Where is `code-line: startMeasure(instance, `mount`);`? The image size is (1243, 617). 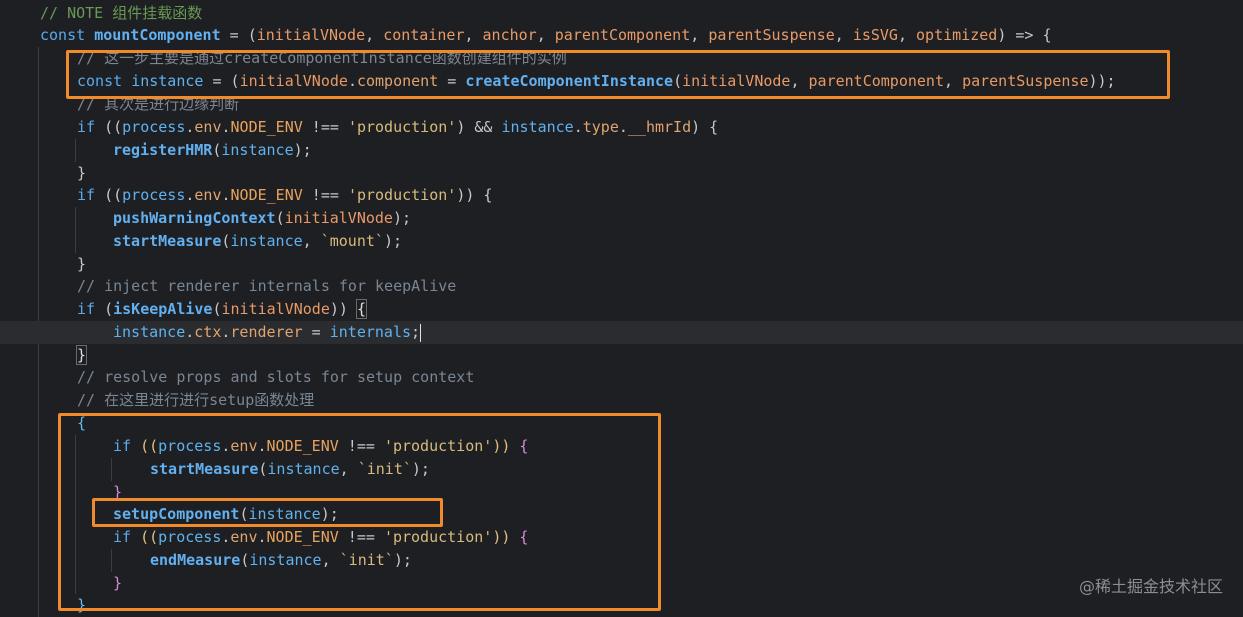 code-line: startMeasure(instance, `mount`); is located at coordinates (201, 241).